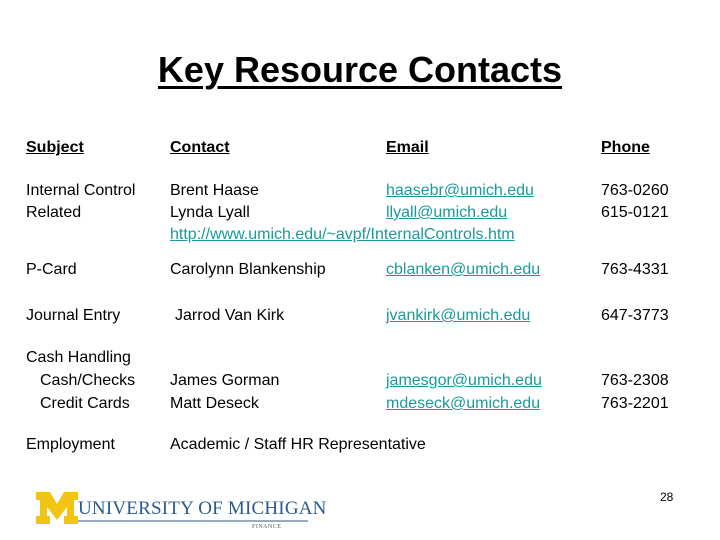 The image size is (720, 540). What do you see at coordinates (55, 147) in the screenshot?
I see `header-subject: Subject` at bounding box center [55, 147].